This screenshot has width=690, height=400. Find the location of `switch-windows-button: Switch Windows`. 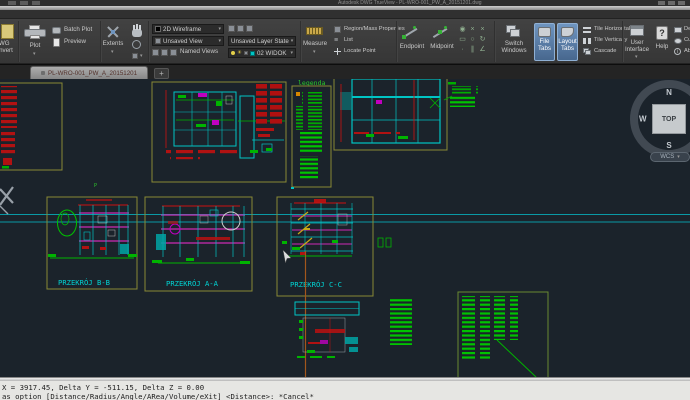

switch-windows-button: Switch Windows is located at coordinates (514, 47).